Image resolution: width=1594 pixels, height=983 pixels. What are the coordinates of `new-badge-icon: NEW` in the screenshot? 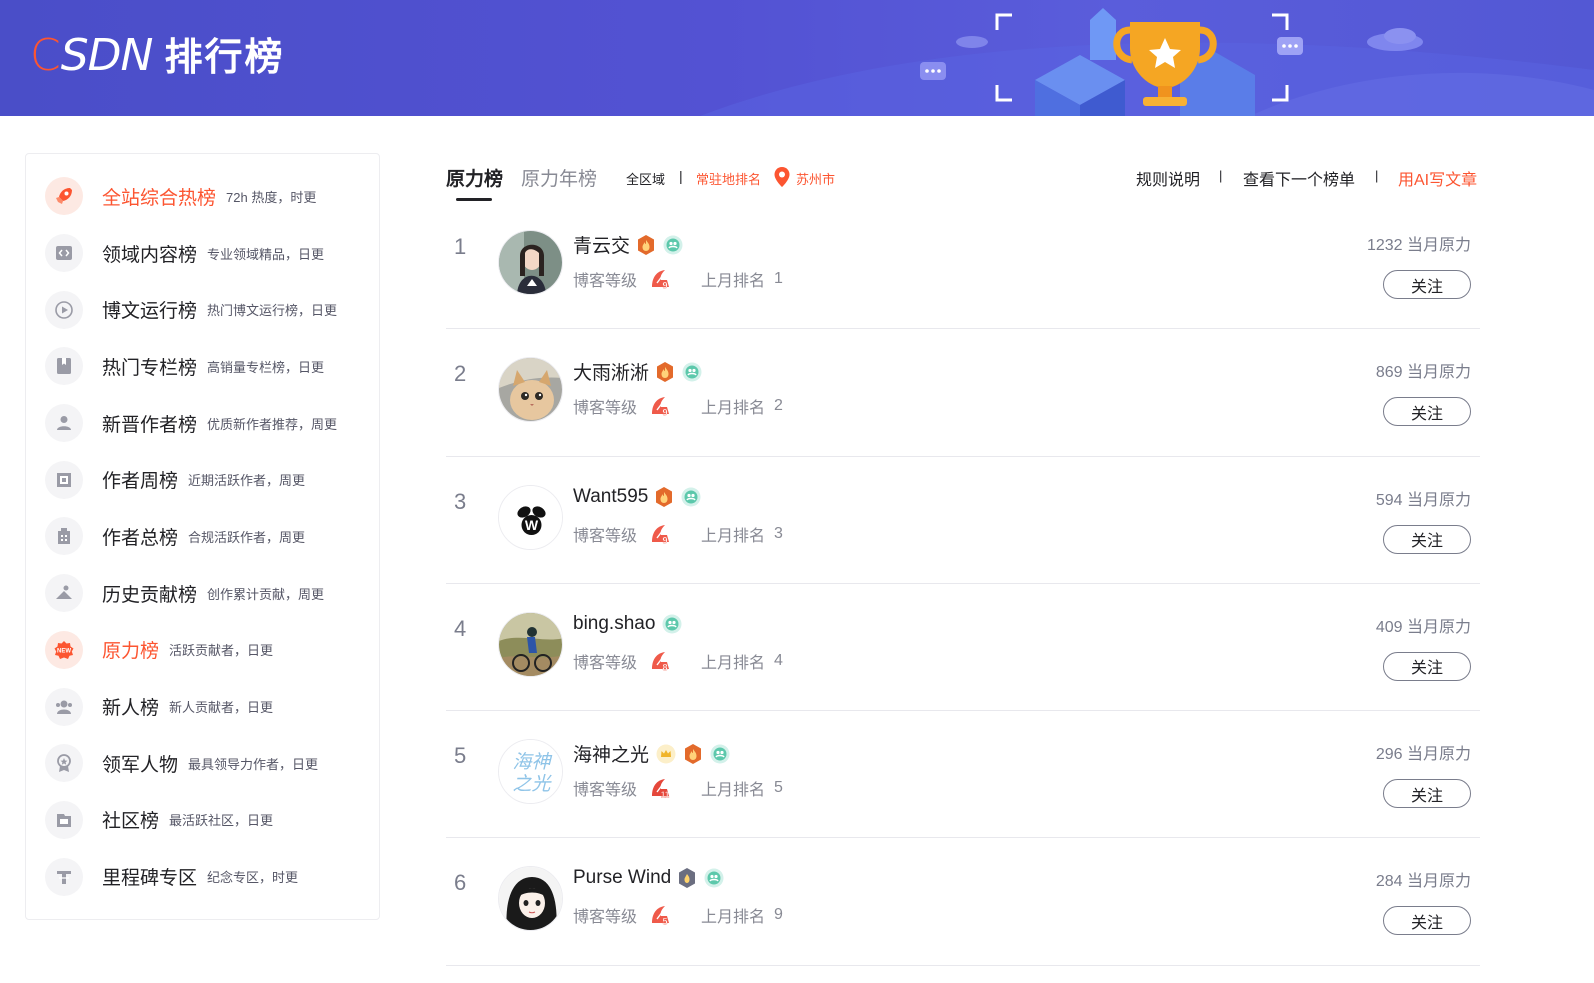 It's located at (64, 649).